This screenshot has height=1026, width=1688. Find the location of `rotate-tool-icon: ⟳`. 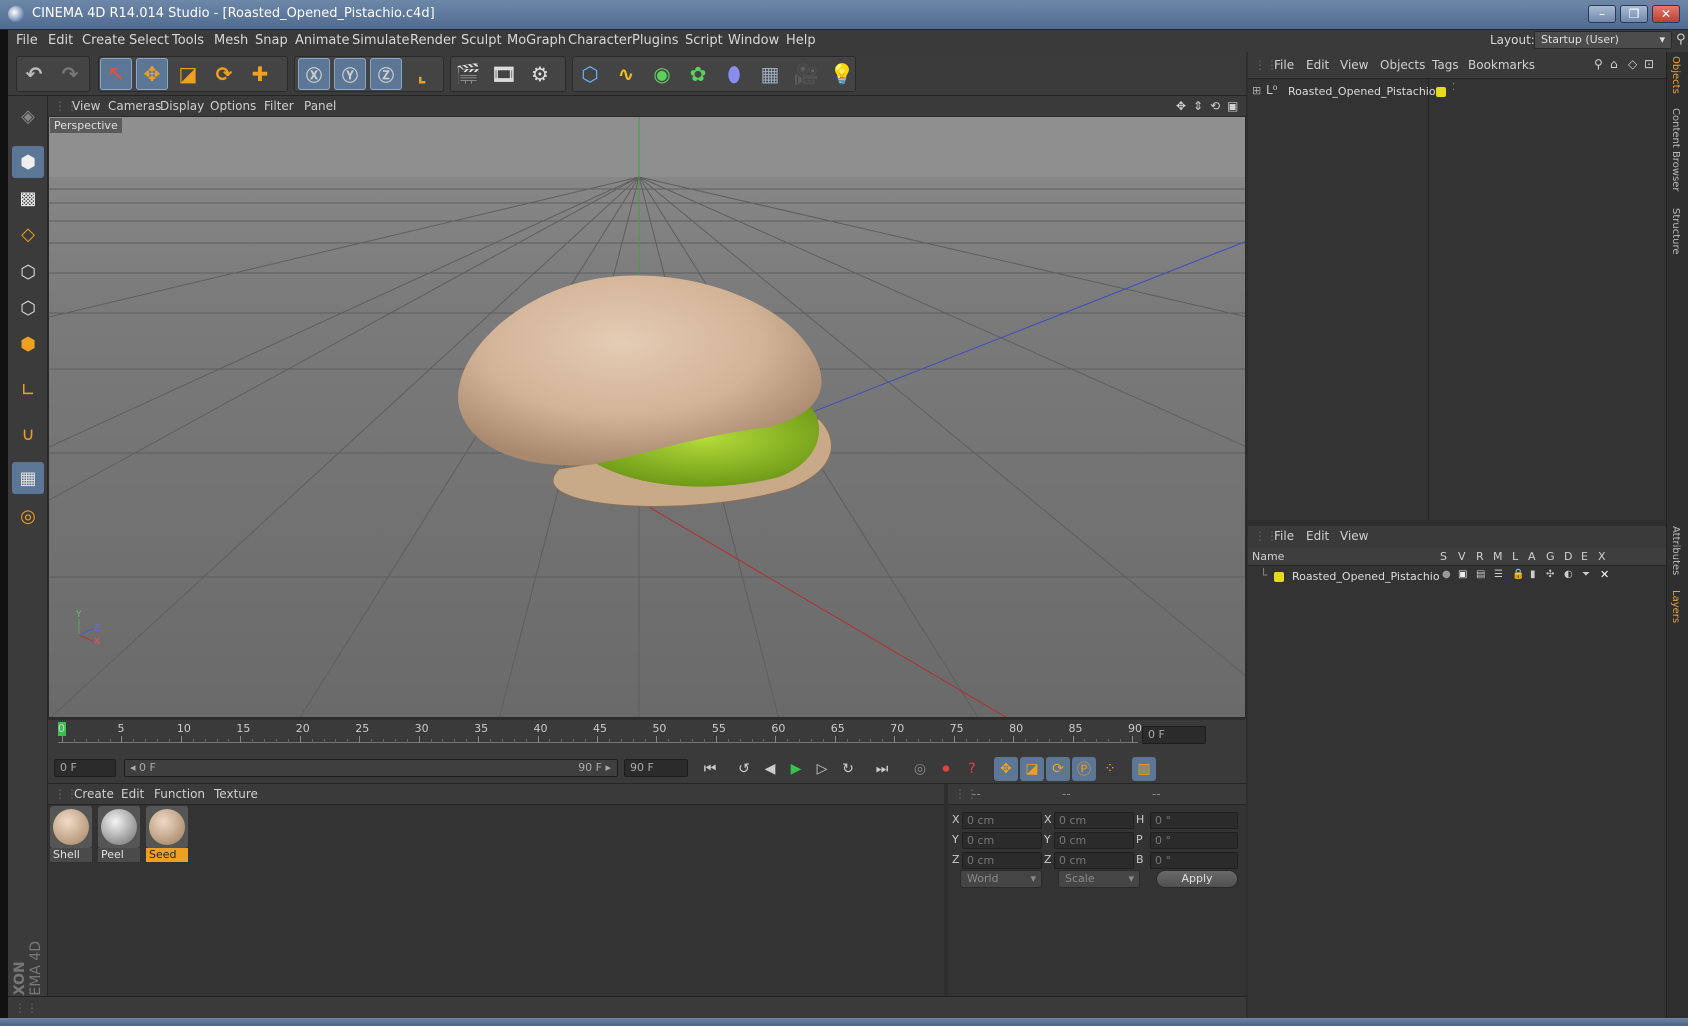

rotate-tool-icon: ⟳ is located at coordinates (224, 74).